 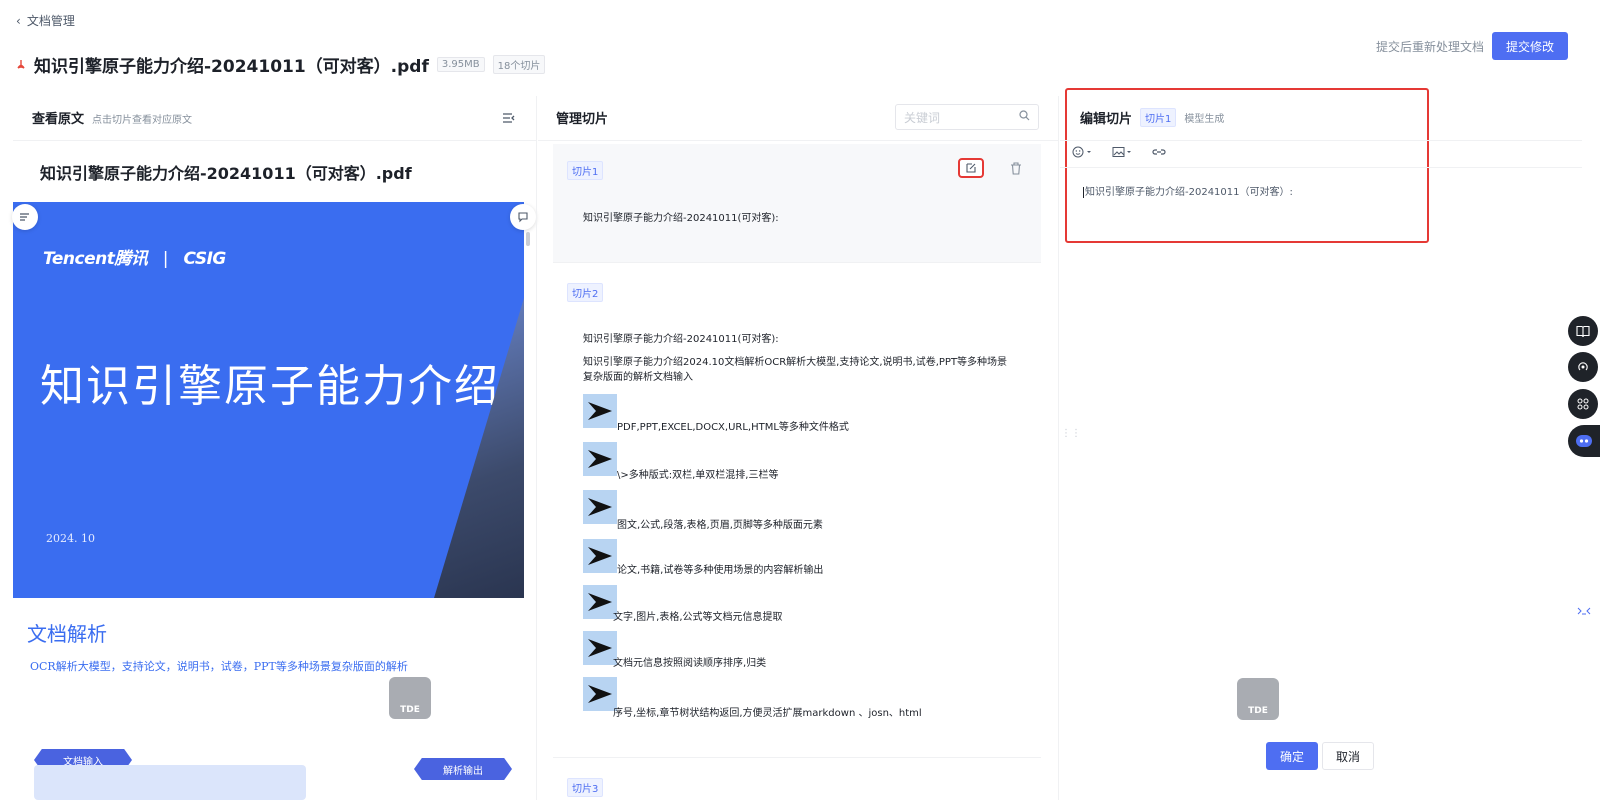 What do you see at coordinates (1584, 611) in the screenshot?
I see `collapse-sidebar-icon` at bounding box center [1584, 611].